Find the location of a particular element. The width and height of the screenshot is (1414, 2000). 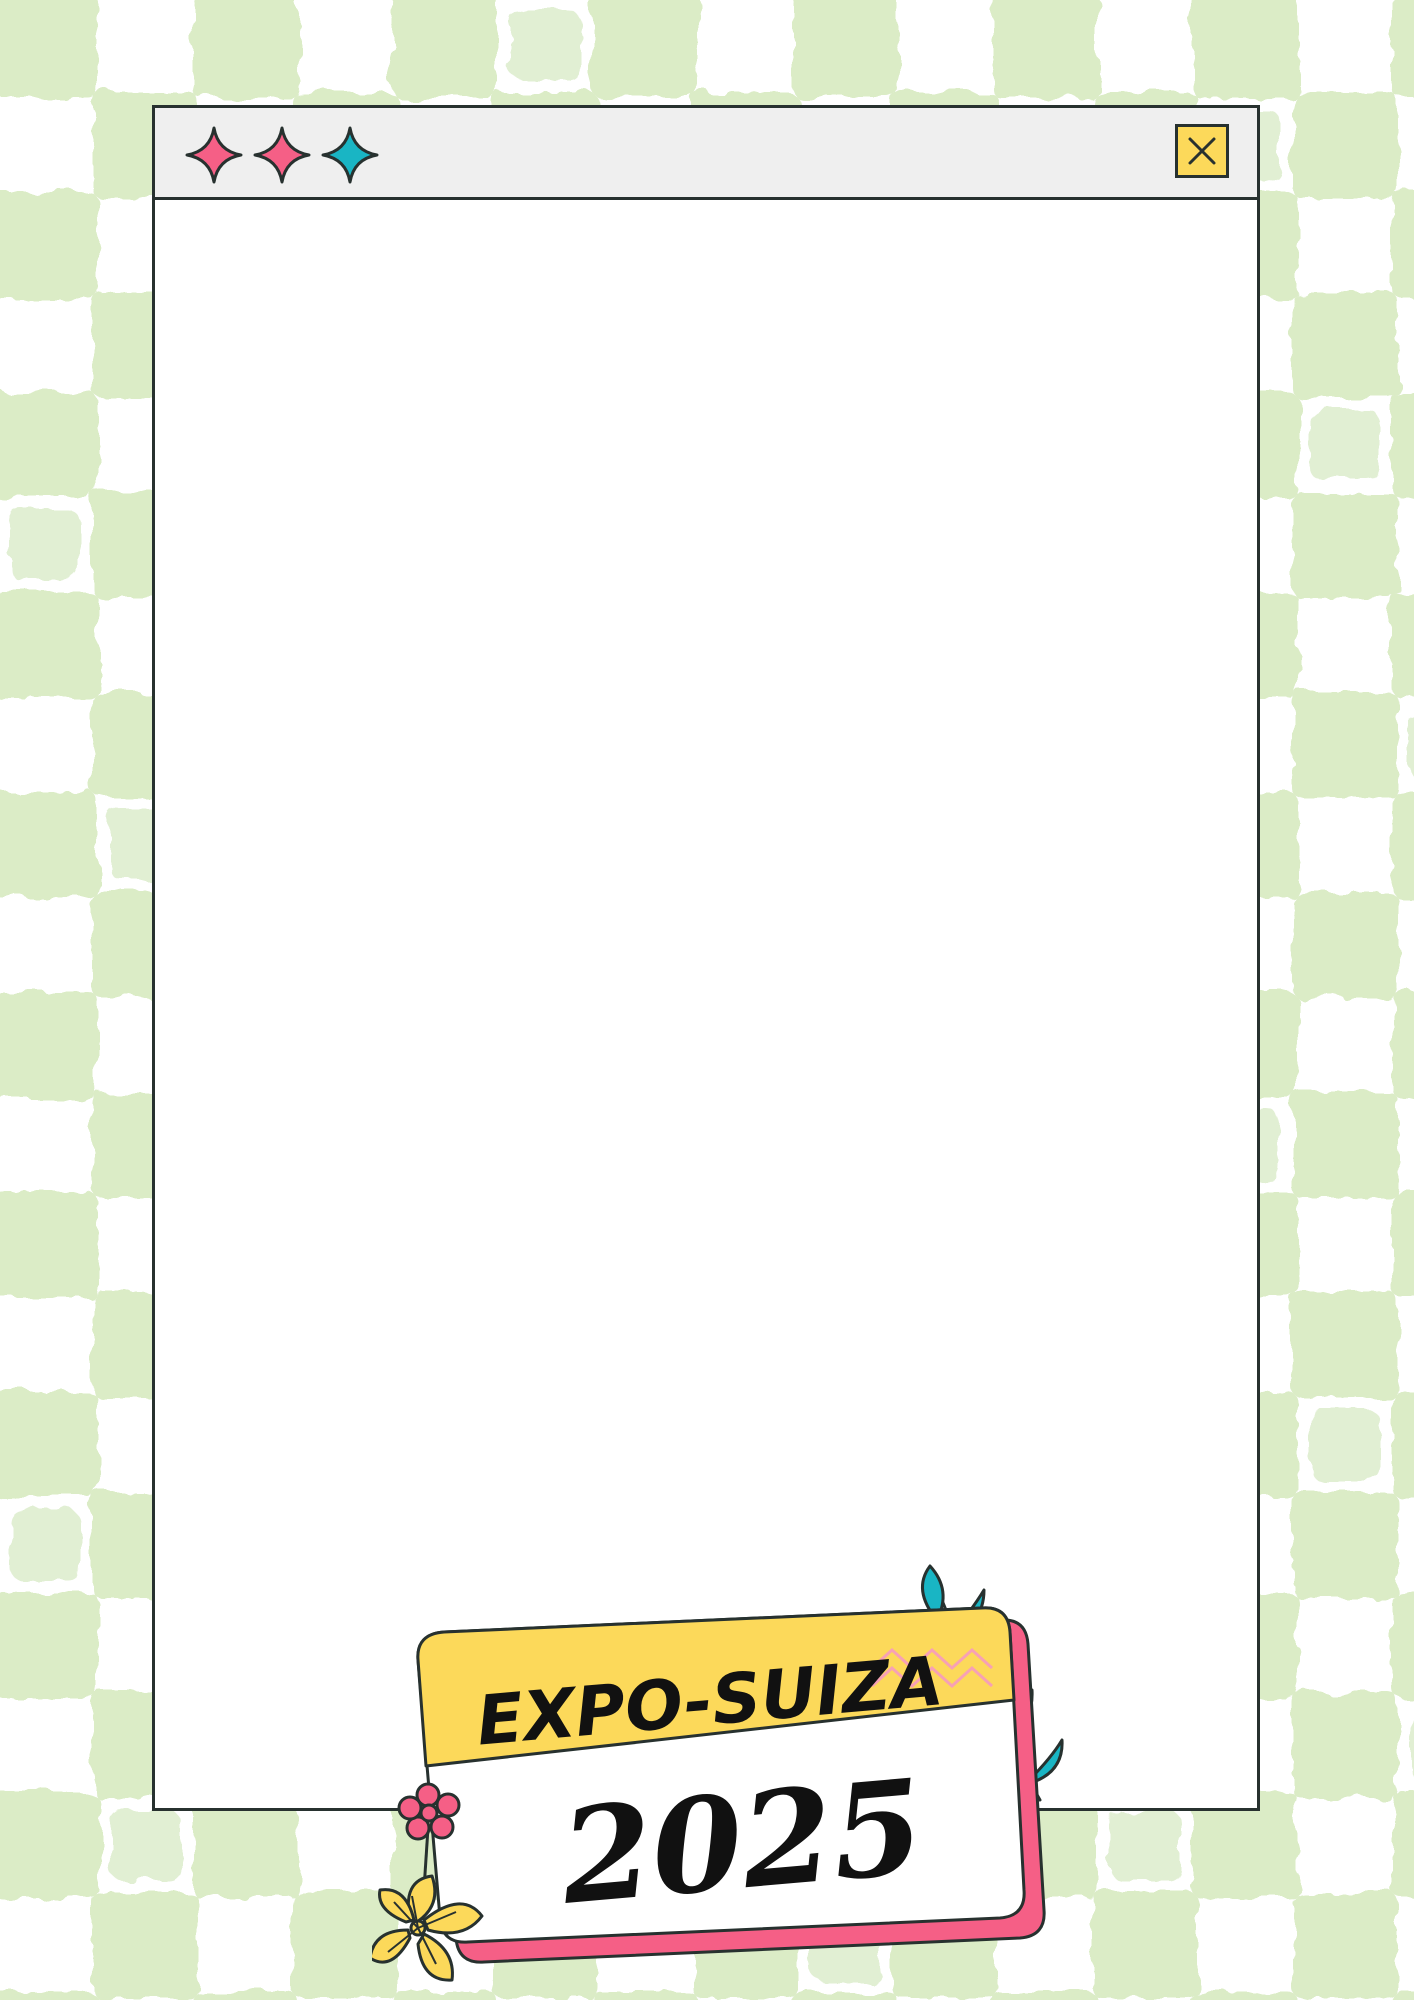

window-titlebar is located at coordinates (706, 154).